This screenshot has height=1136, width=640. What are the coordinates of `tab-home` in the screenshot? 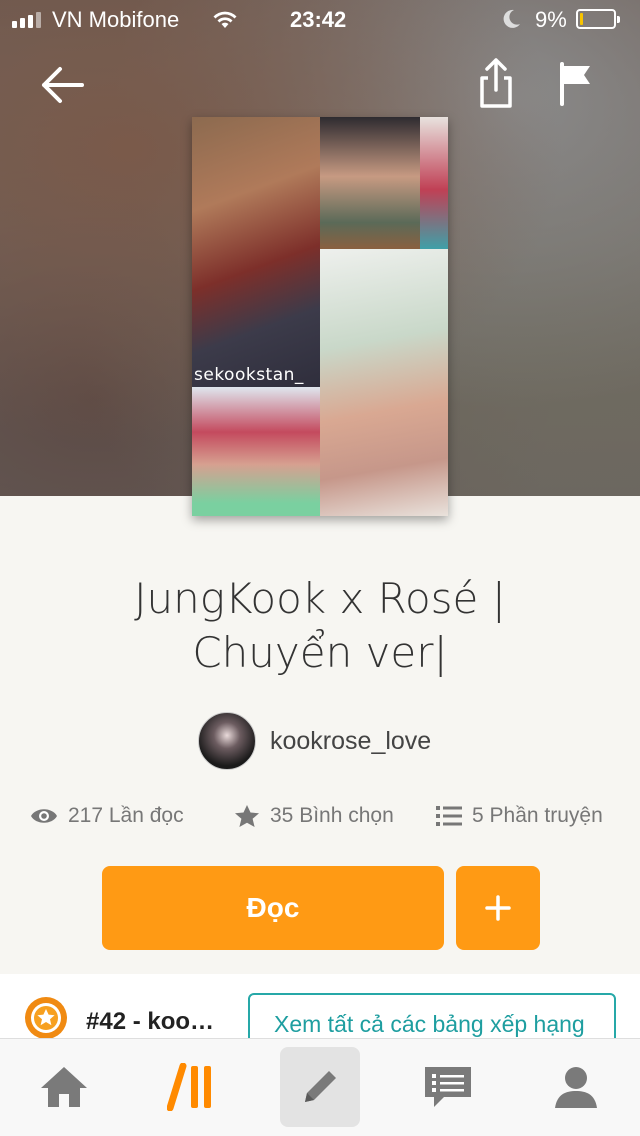 It's located at (64, 1087).